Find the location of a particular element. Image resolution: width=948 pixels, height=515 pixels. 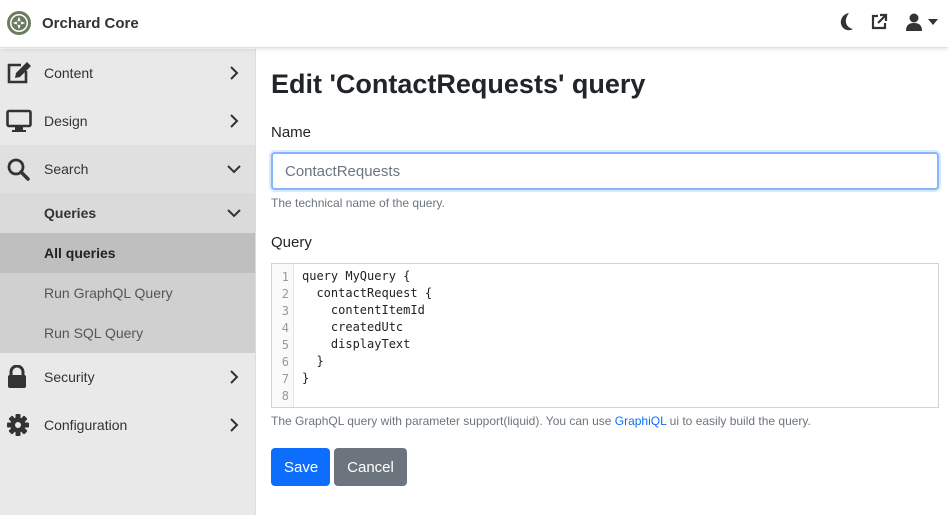

sidebar-item-label: Queries is located at coordinates (70, 213).